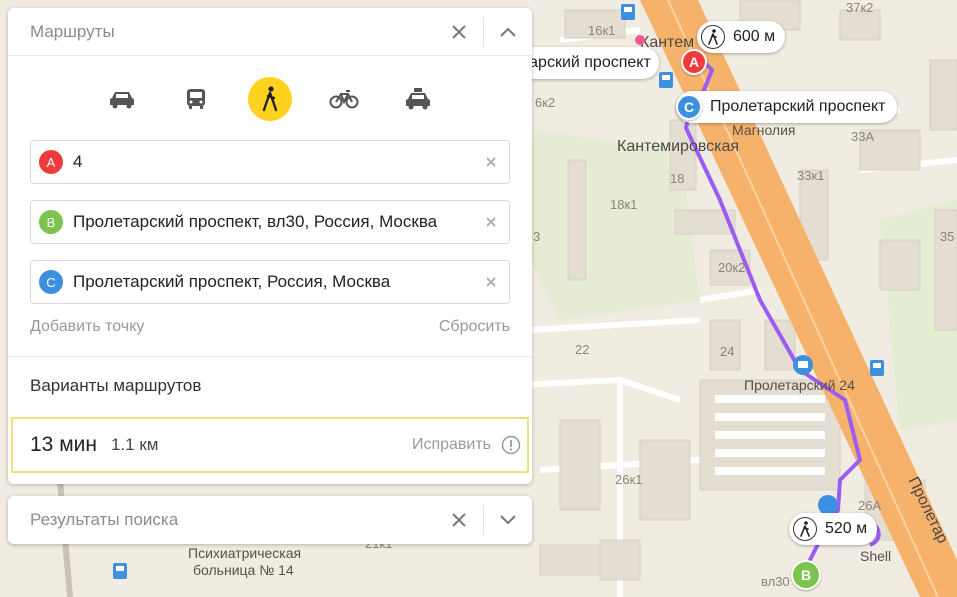  I want to click on car-mode-button, so click(122, 99).